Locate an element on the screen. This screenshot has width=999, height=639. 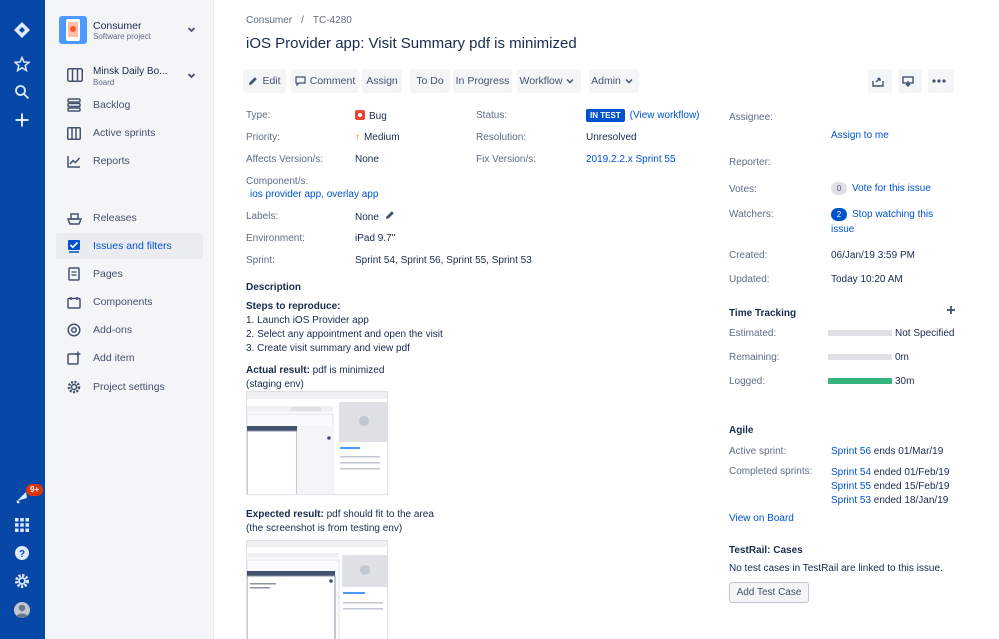
notifications-badge: 9+ is located at coordinates (35, 490).